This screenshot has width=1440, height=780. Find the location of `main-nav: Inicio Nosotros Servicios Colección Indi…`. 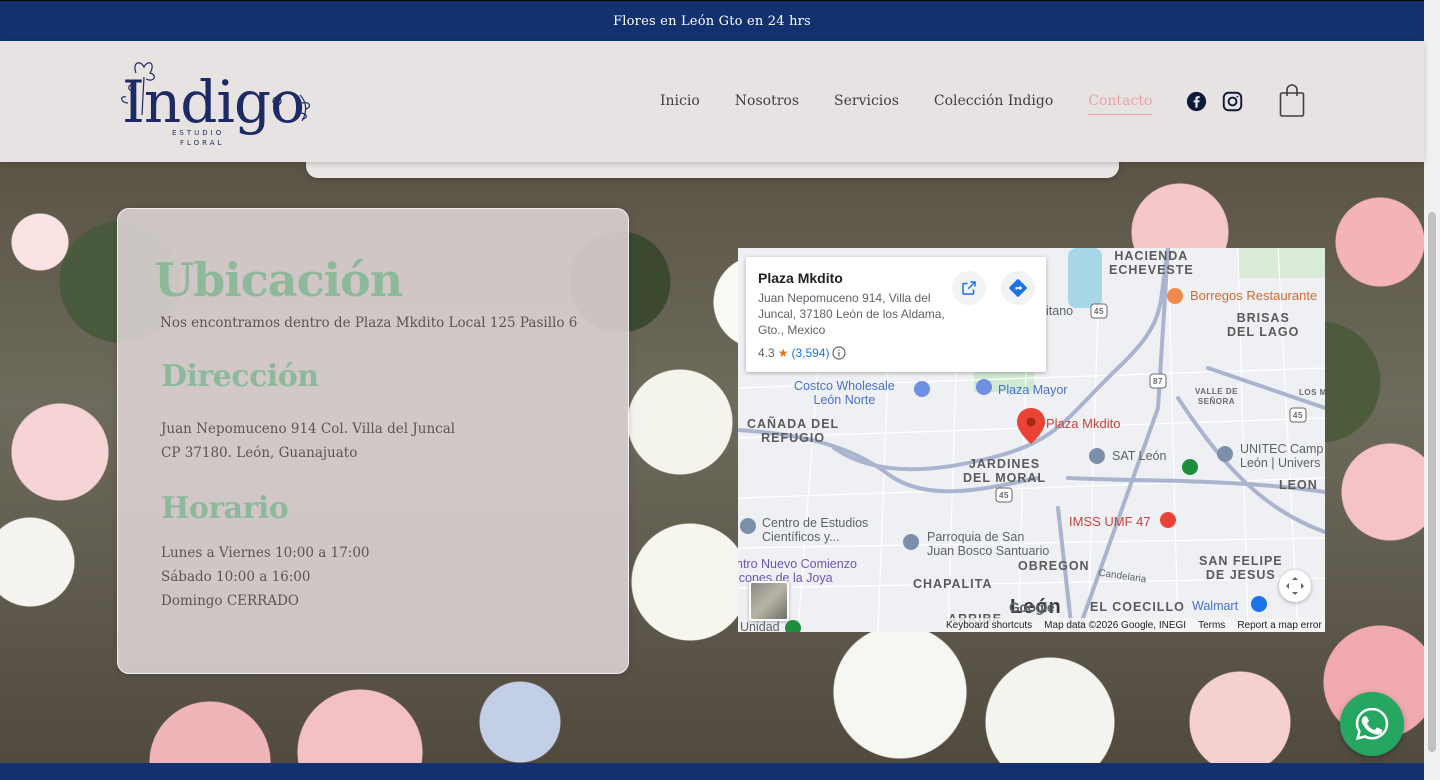

main-nav: Inicio Nosotros Servicios Colección Indi… is located at coordinates (906, 104).